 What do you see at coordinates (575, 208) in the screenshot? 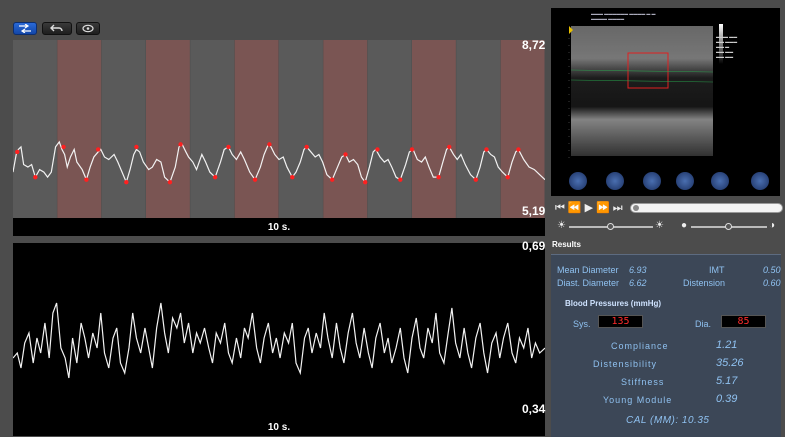
I see `step-back-icon: ⏪` at bounding box center [575, 208].